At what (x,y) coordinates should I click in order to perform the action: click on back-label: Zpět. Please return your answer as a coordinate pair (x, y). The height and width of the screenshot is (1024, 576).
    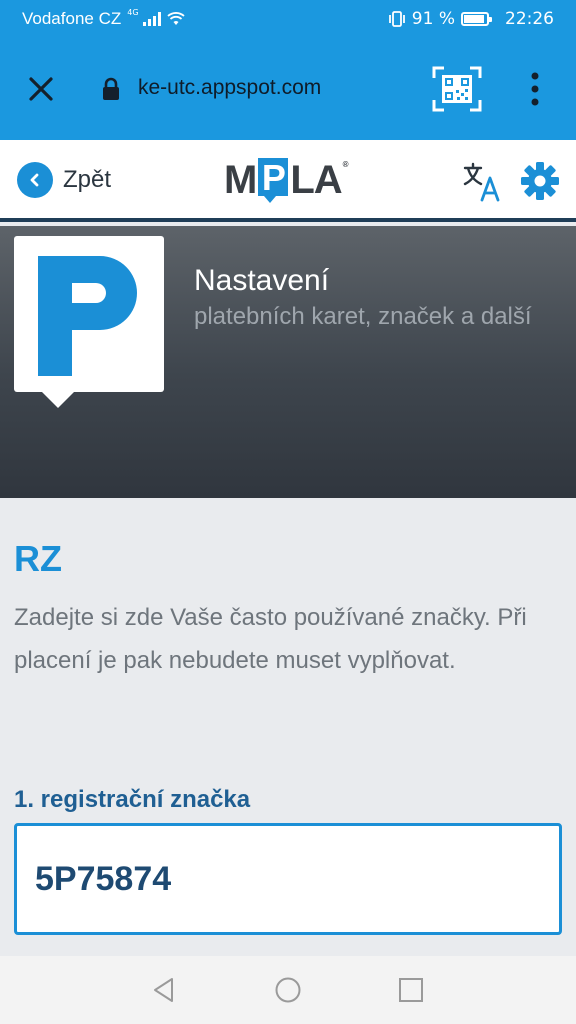
    Looking at the image, I should click on (87, 179).